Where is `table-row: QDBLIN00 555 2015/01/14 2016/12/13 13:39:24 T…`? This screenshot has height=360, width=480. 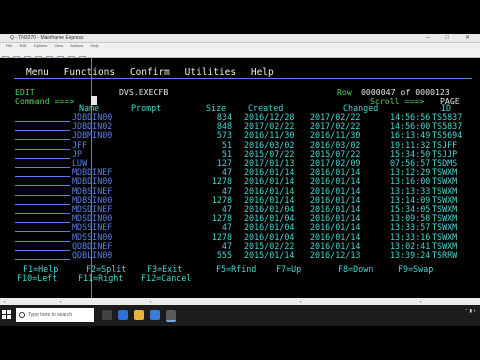 table-row: QDBLIN00 555 2015/01/14 2016/12/13 13:39:24 T… is located at coordinates (240, 255).